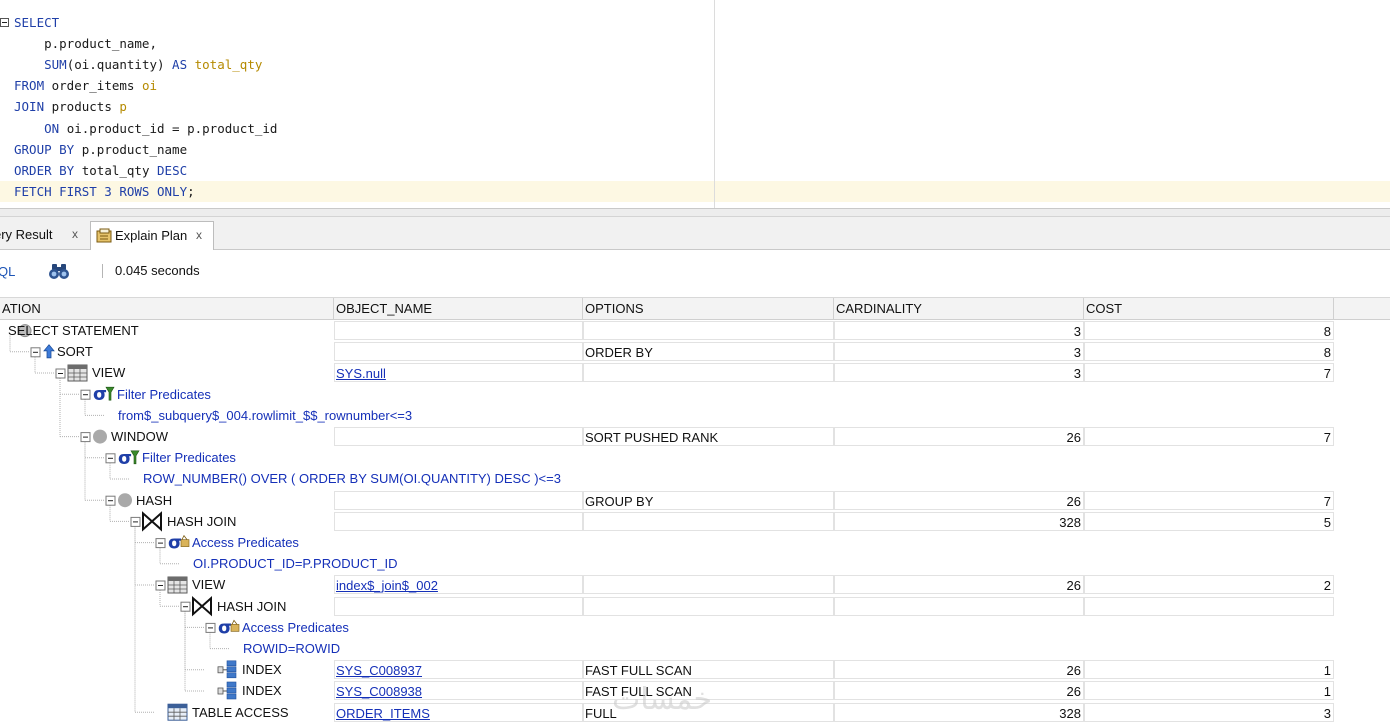  I want to click on sql-token: p.product_name,, so click(85, 43).